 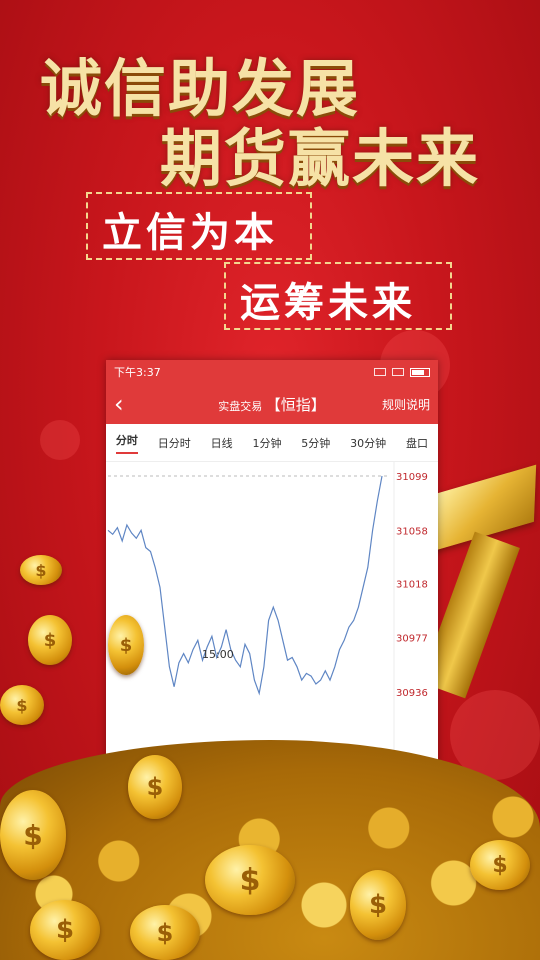 I want to click on rules-link: 规则说明, so click(x=406, y=404).